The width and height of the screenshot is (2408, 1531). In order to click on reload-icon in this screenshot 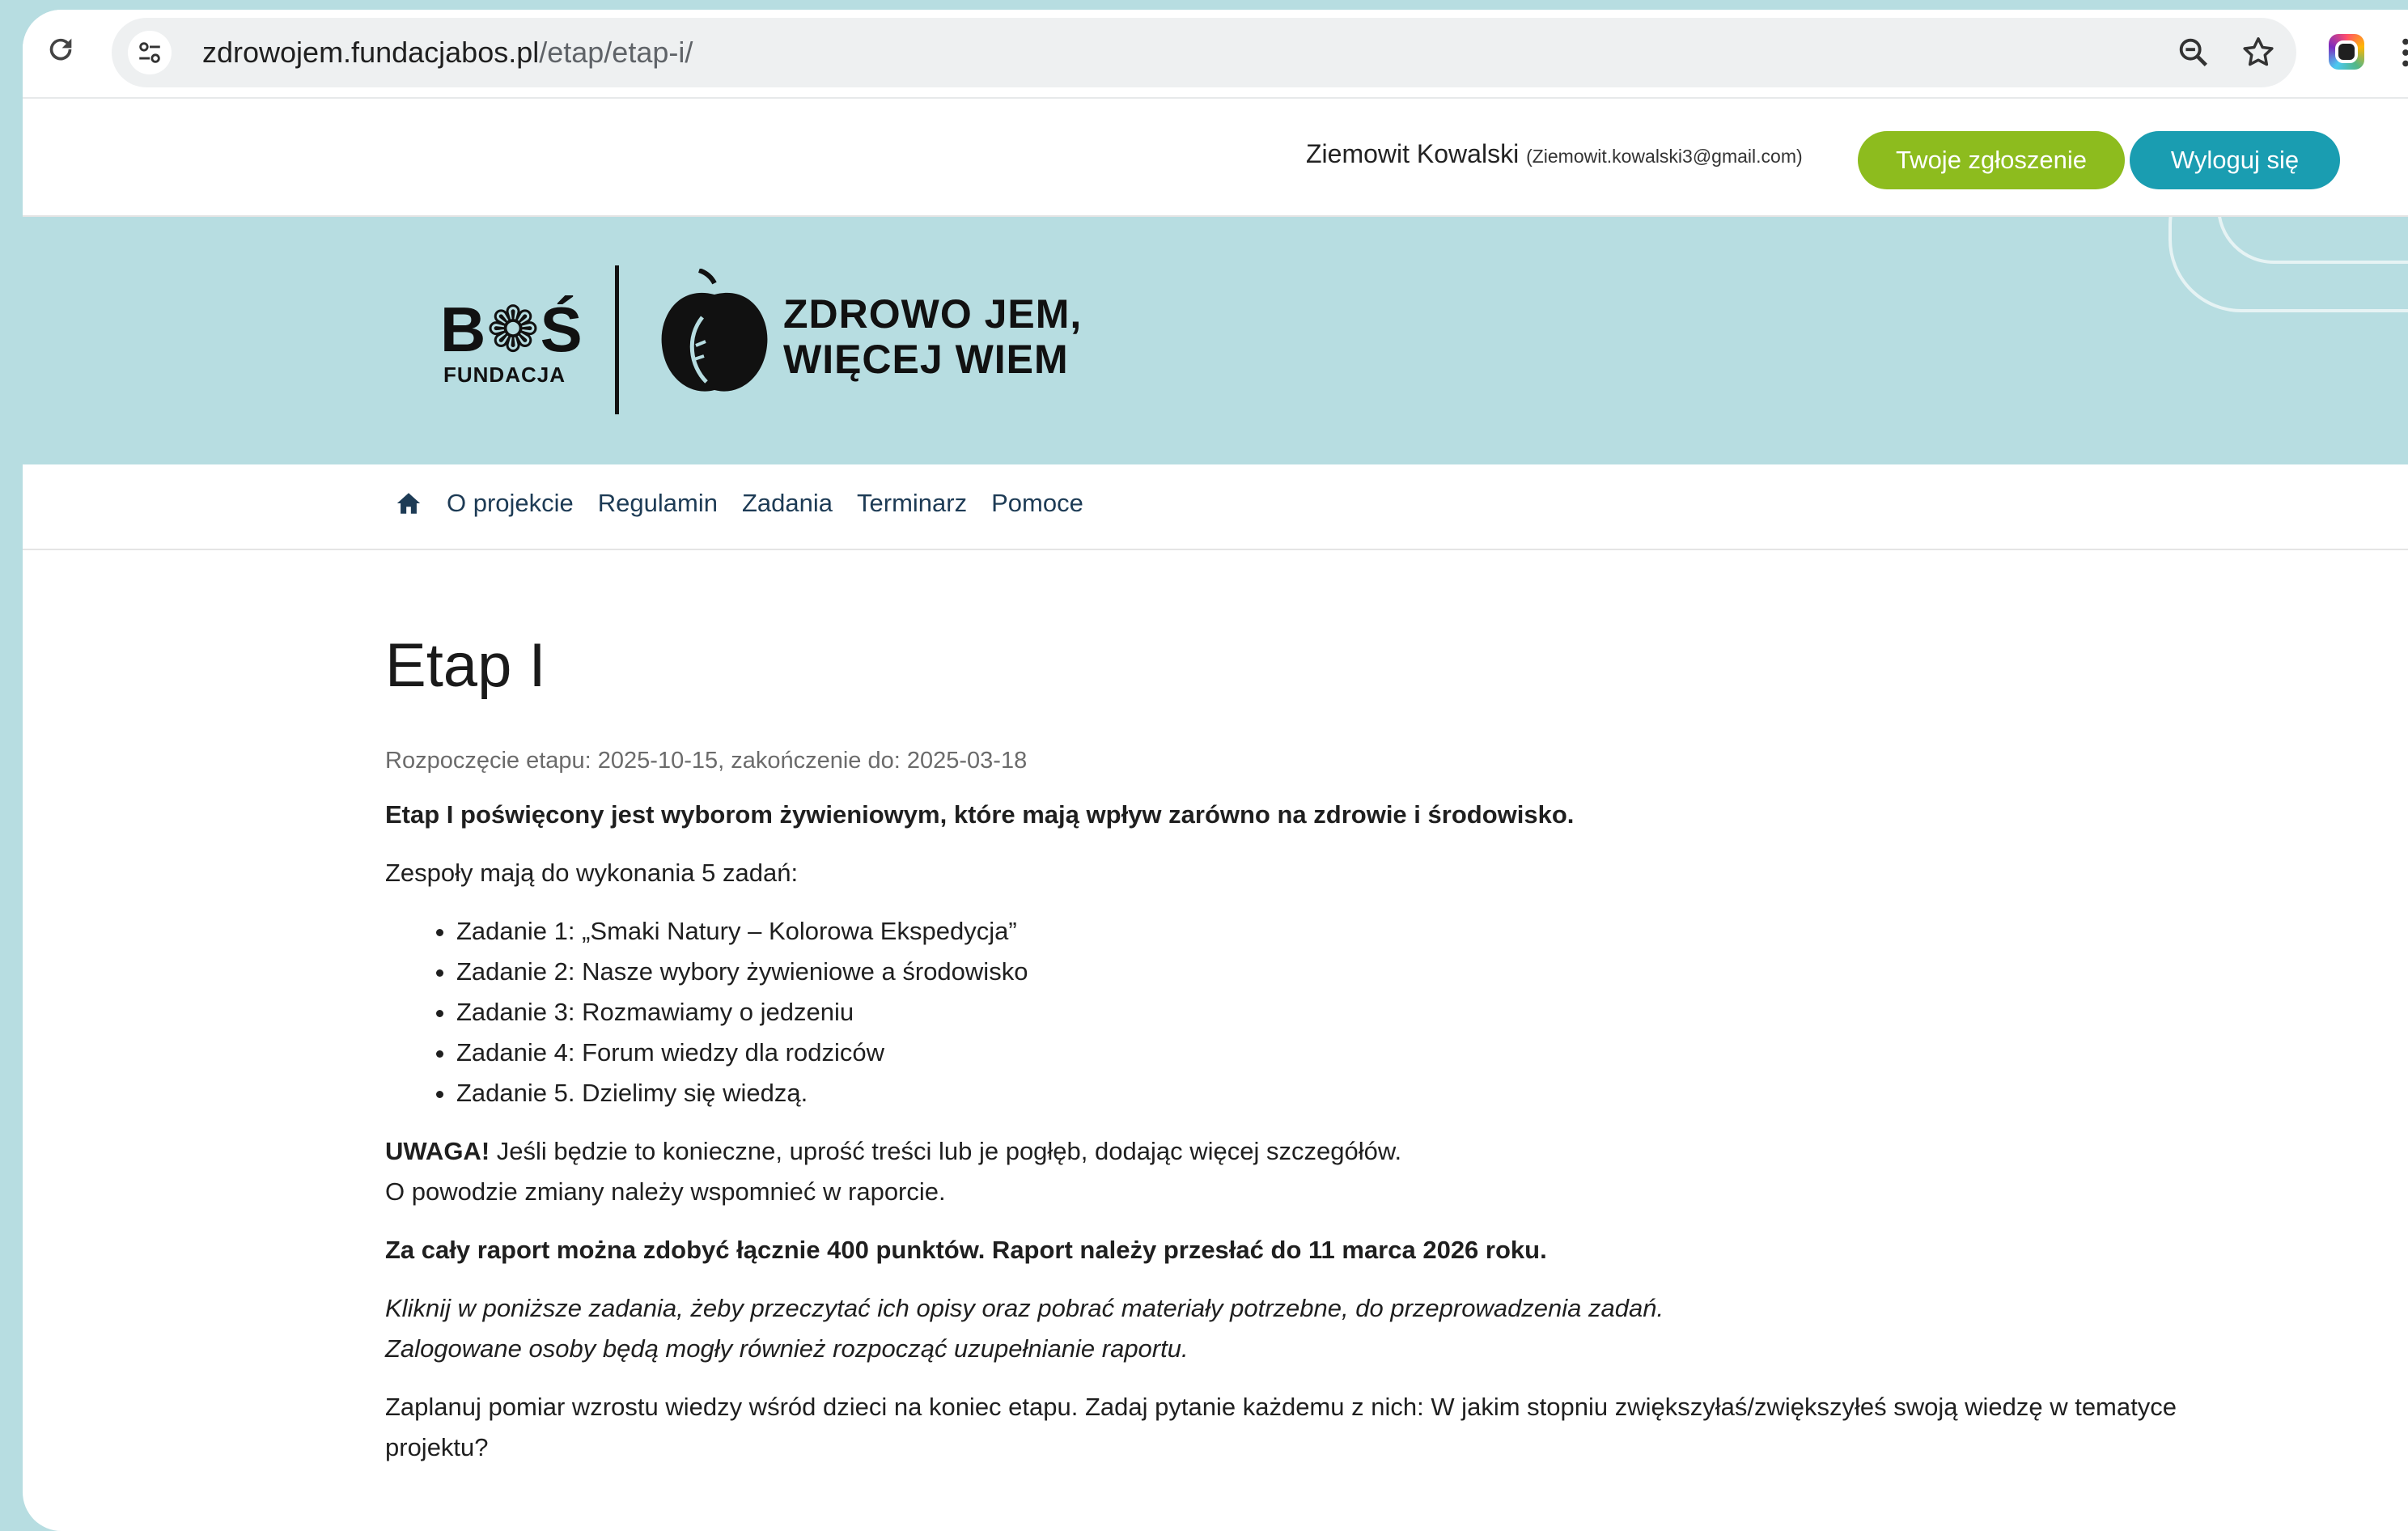, I will do `click(61, 49)`.